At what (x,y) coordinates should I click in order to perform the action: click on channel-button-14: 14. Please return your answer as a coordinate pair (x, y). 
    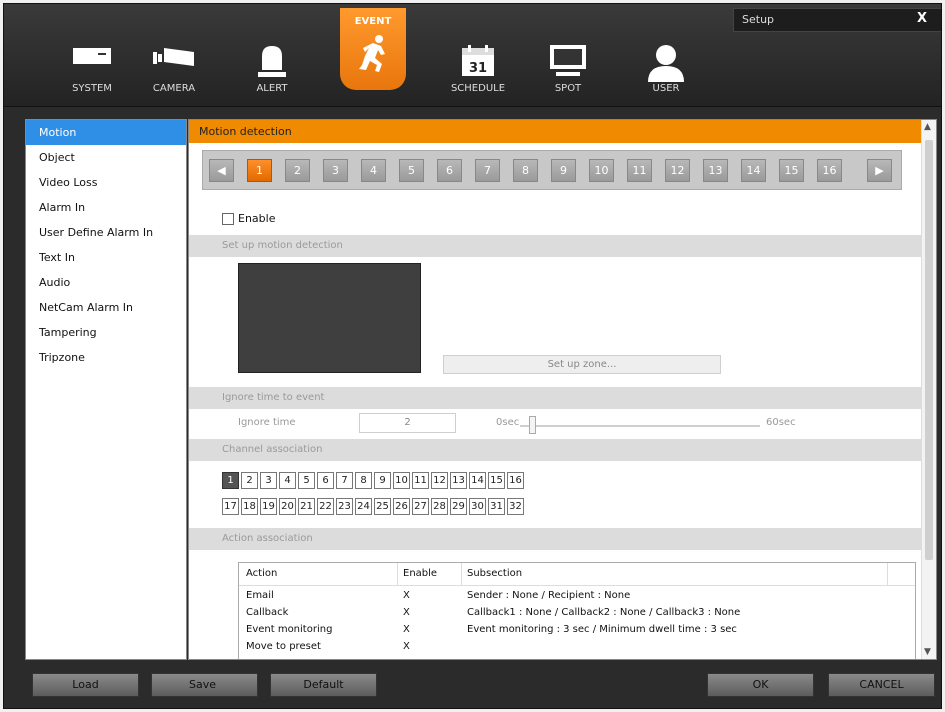
    Looking at the image, I should click on (753, 170).